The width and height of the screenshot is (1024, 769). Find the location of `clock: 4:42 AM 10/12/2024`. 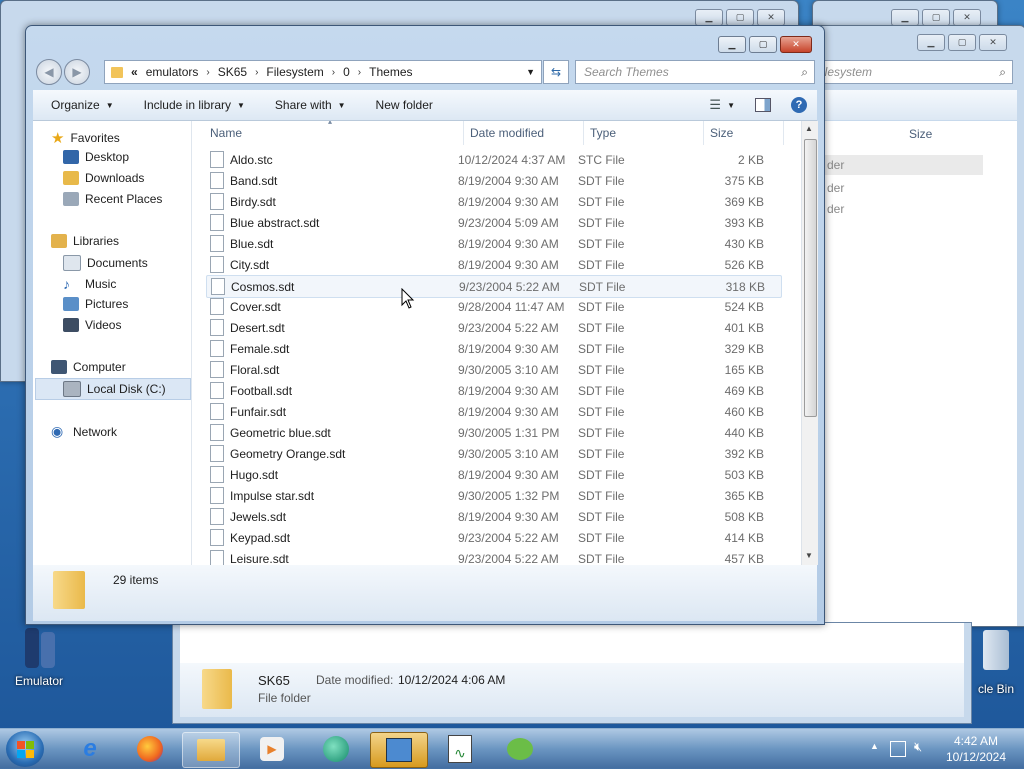

clock: 4:42 AM 10/12/2024 is located at coordinates (976, 749).